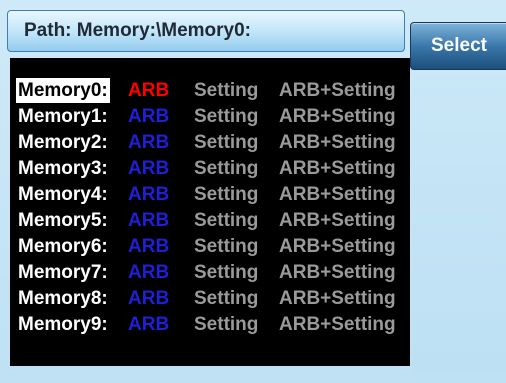 This screenshot has height=383, width=506. What do you see at coordinates (337, 324) in the screenshot?
I see `memory-arb-setting-option-9: ARB+Setting` at bounding box center [337, 324].